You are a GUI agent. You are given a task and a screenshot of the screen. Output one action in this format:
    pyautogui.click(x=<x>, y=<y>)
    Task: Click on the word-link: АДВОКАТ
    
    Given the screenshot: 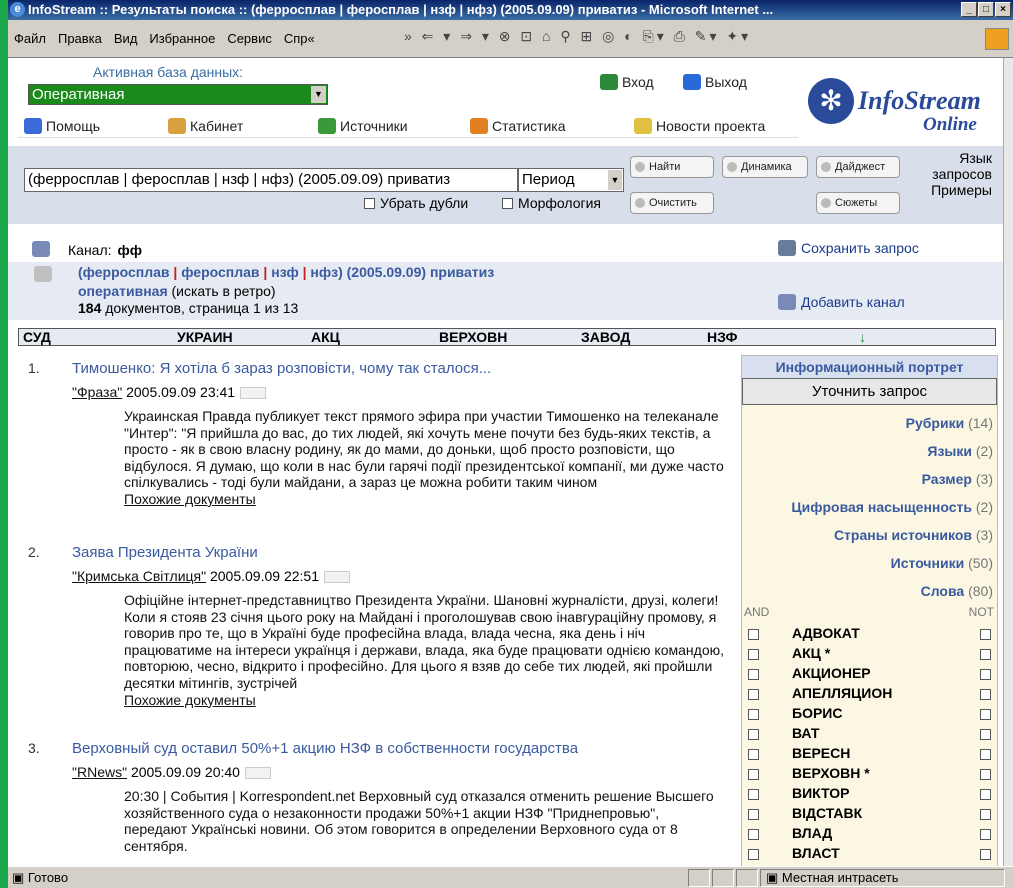 What is the action you would take?
    pyautogui.click(x=826, y=633)
    